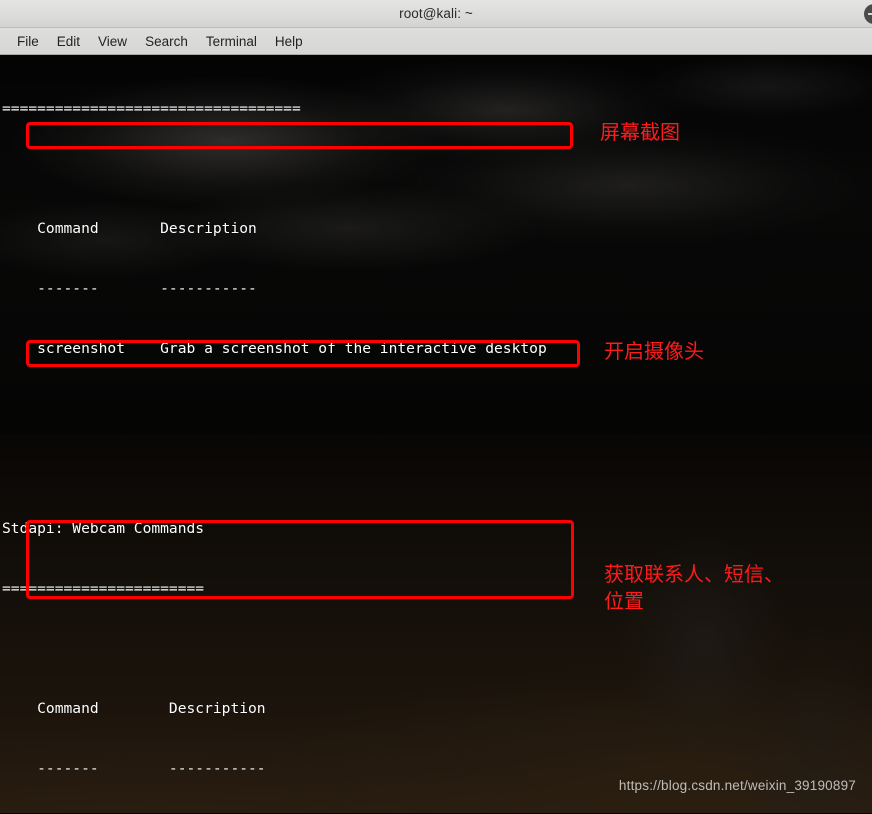 The image size is (872, 814). Describe the element at coordinates (436, 41) in the screenshot. I see `menu-bar: File Edit View Search Terminal Help` at that location.